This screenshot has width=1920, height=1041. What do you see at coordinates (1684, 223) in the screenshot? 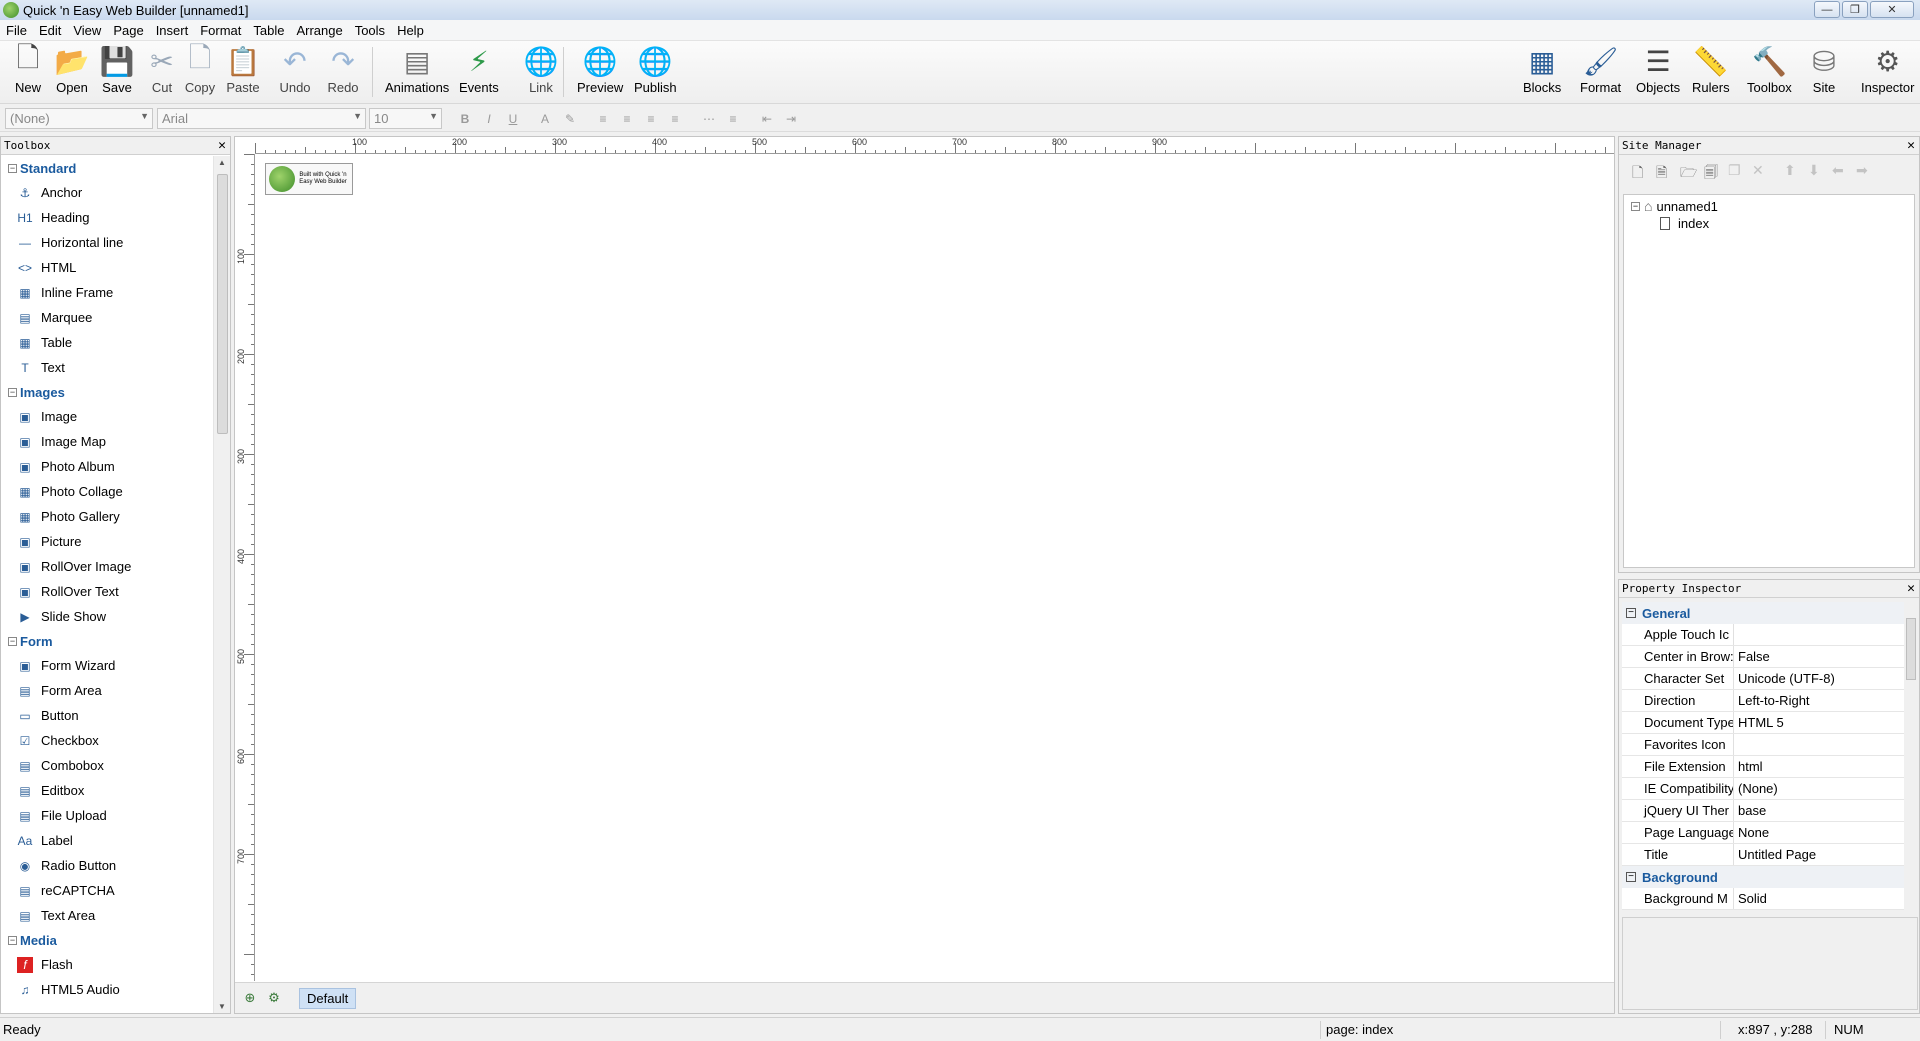
I see `tree-page-index: index` at bounding box center [1684, 223].